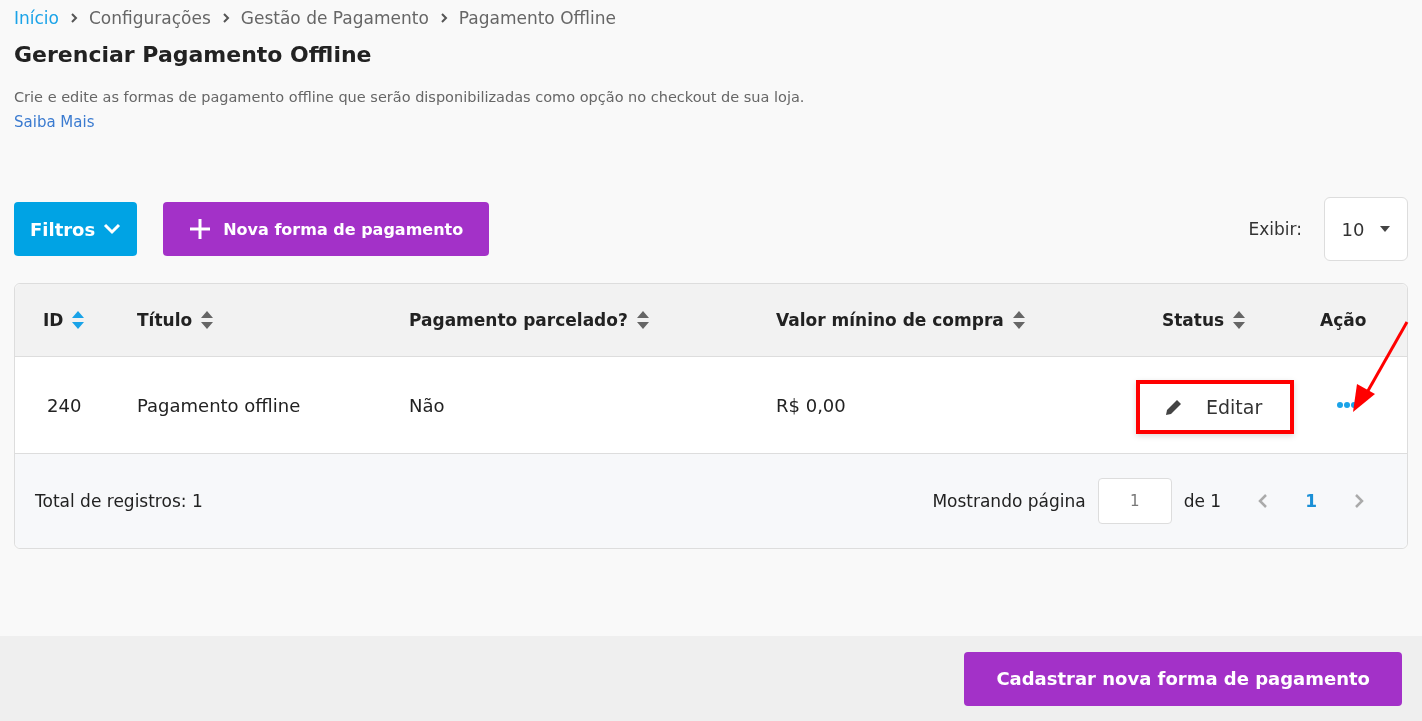 The image size is (1422, 721). What do you see at coordinates (1183, 678) in the screenshot?
I see `register-payment-button: Cadastrar nova forma de pagamento` at bounding box center [1183, 678].